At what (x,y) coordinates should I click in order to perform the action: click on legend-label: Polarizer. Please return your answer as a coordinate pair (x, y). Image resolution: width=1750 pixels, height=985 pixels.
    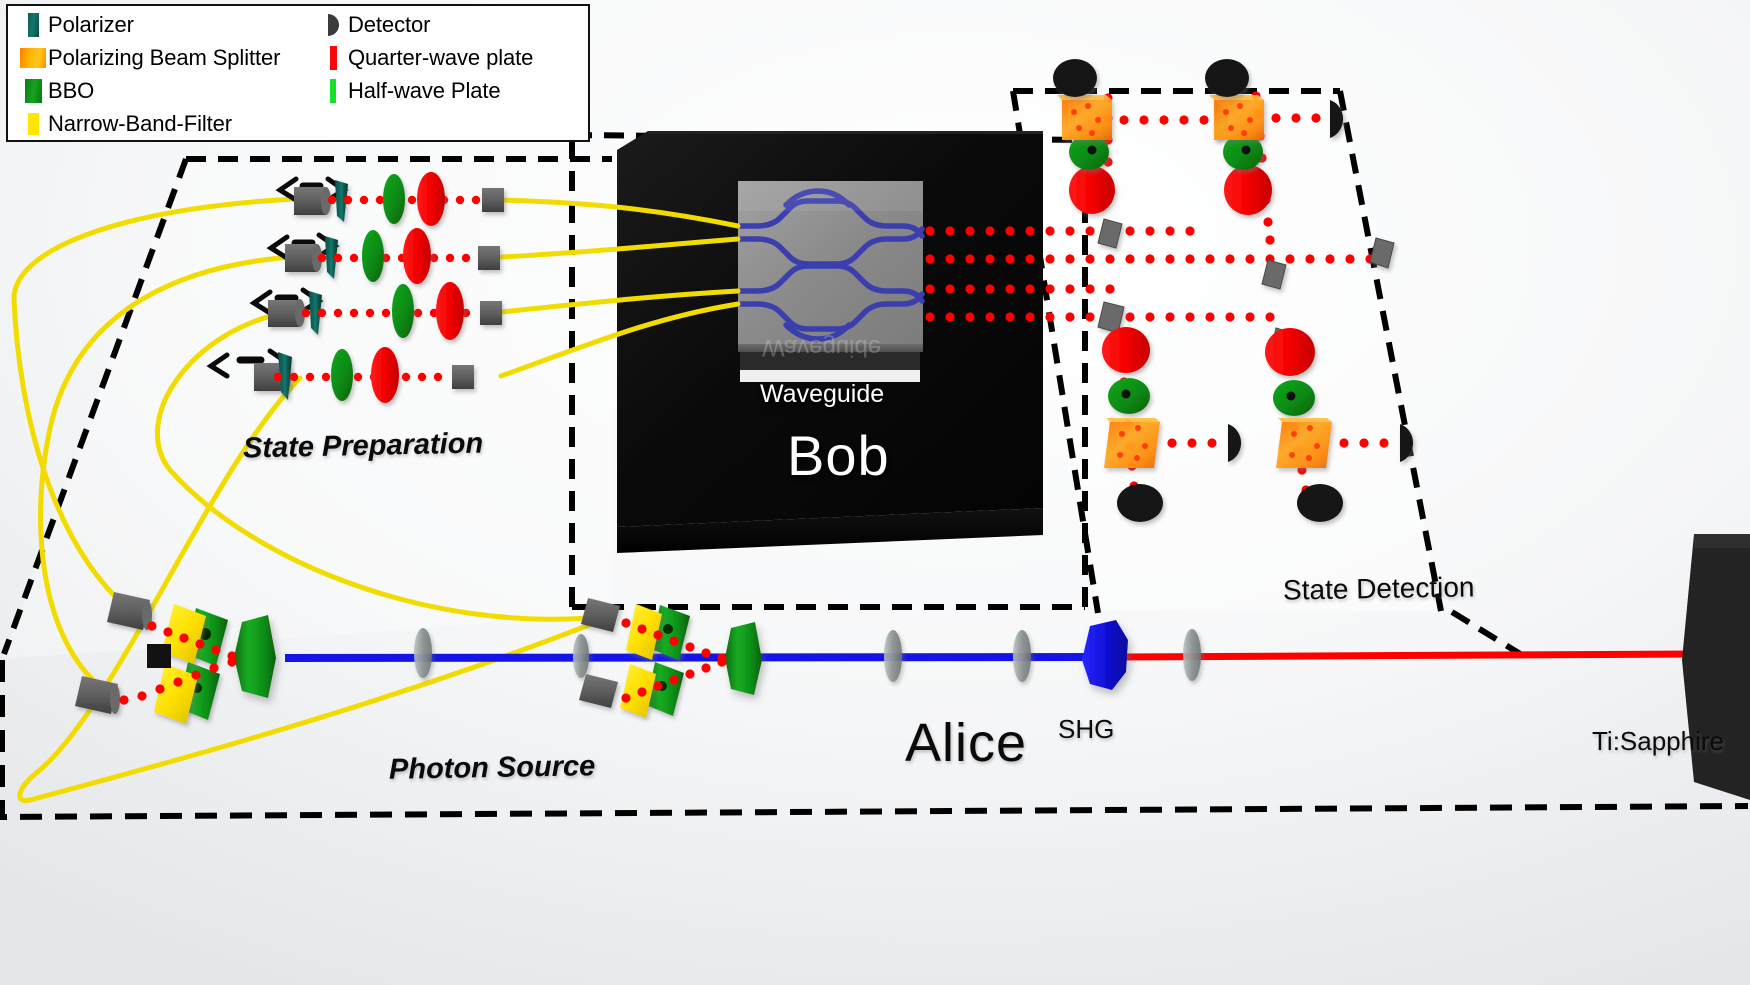
    Looking at the image, I should click on (91, 24).